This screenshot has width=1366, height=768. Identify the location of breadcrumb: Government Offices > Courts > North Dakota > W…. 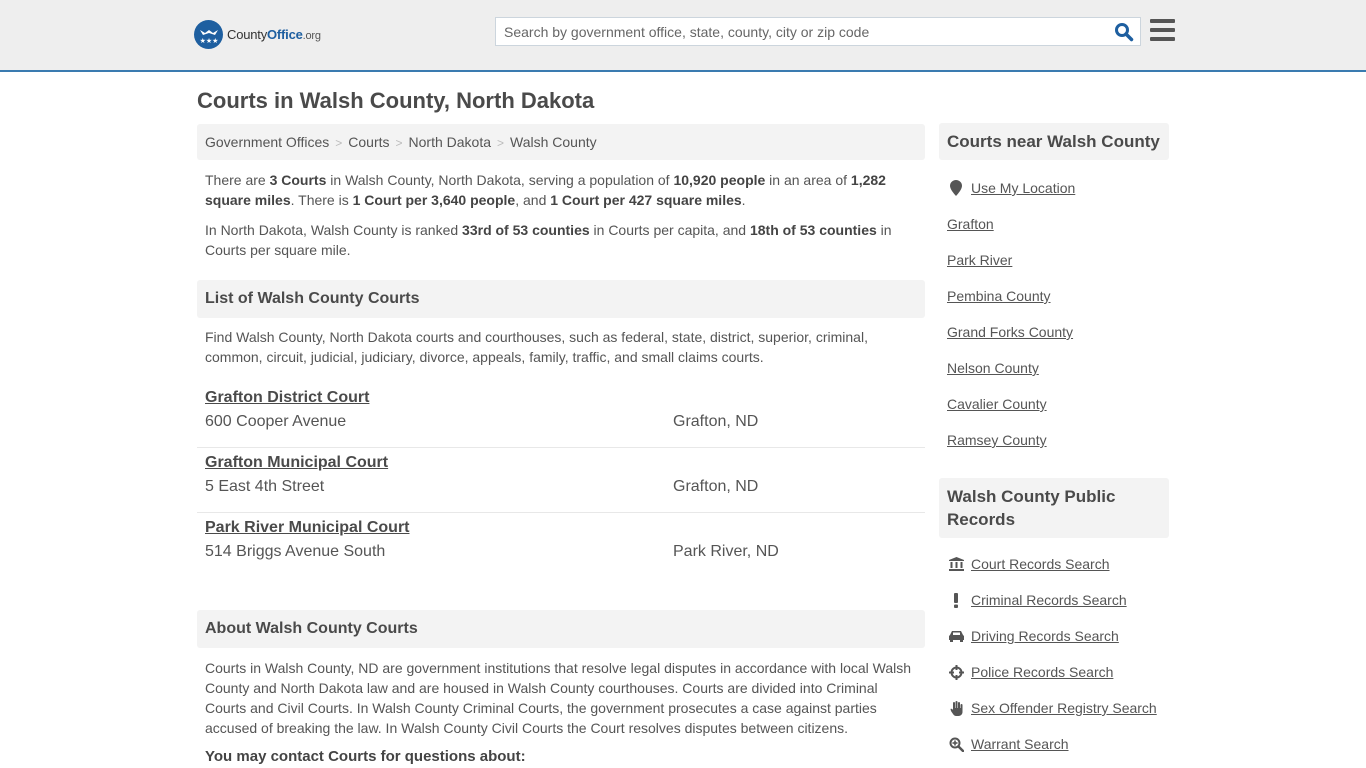
(561, 142).